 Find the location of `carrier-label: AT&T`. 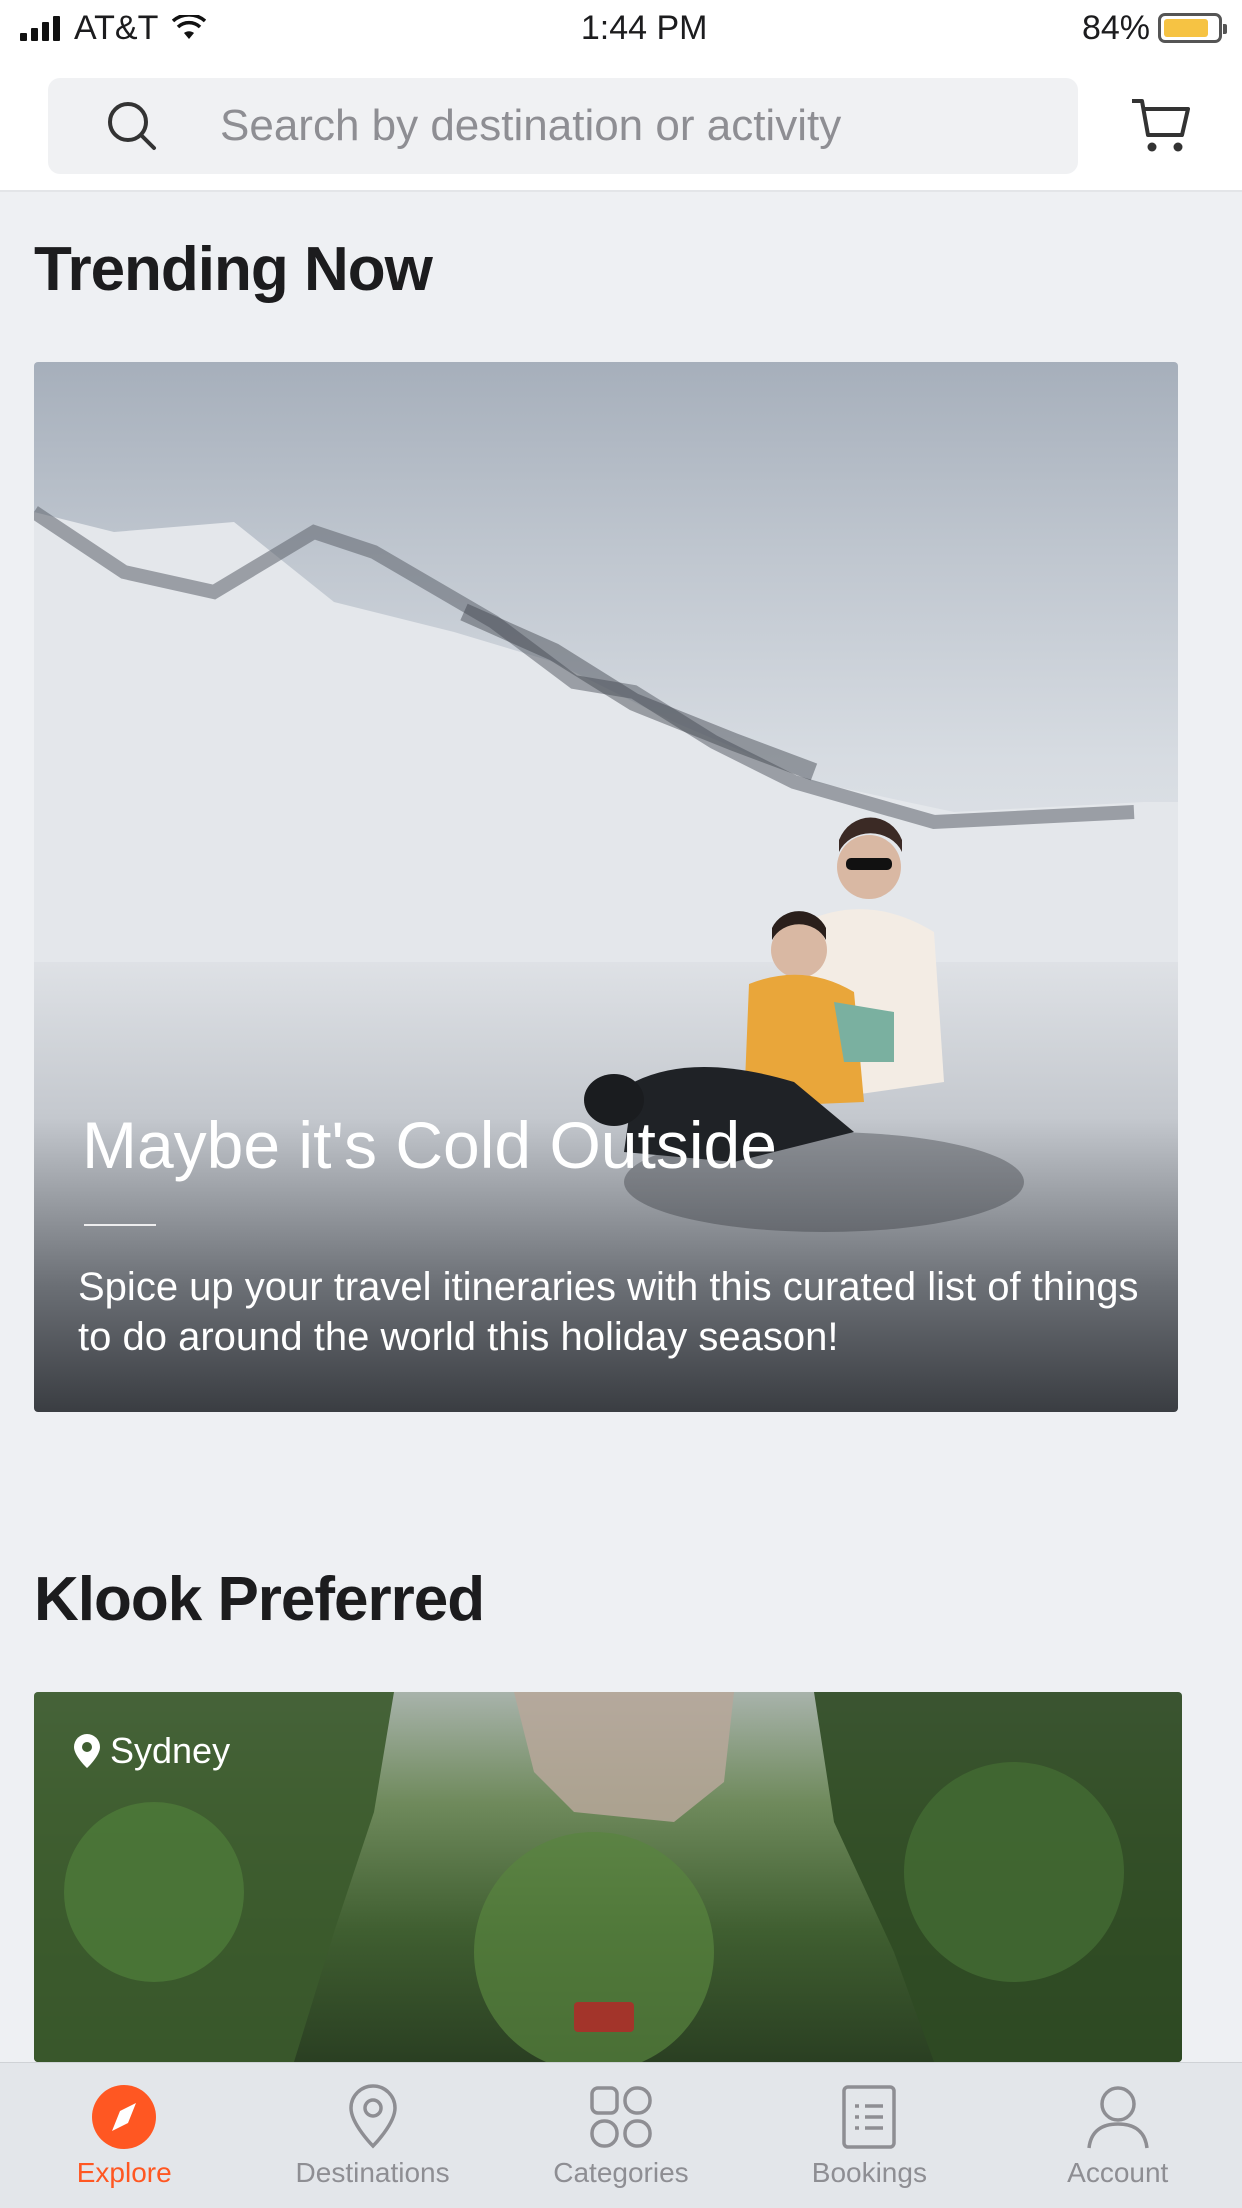

carrier-label: AT&T is located at coordinates (116, 27).